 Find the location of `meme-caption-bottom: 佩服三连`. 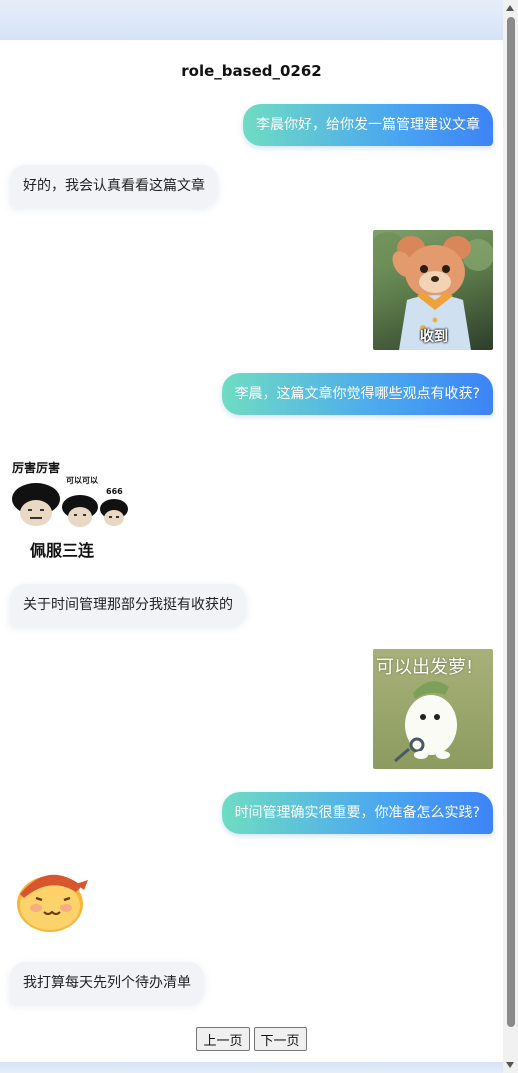

meme-caption-bottom: 佩服三连 is located at coordinates (62, 550).